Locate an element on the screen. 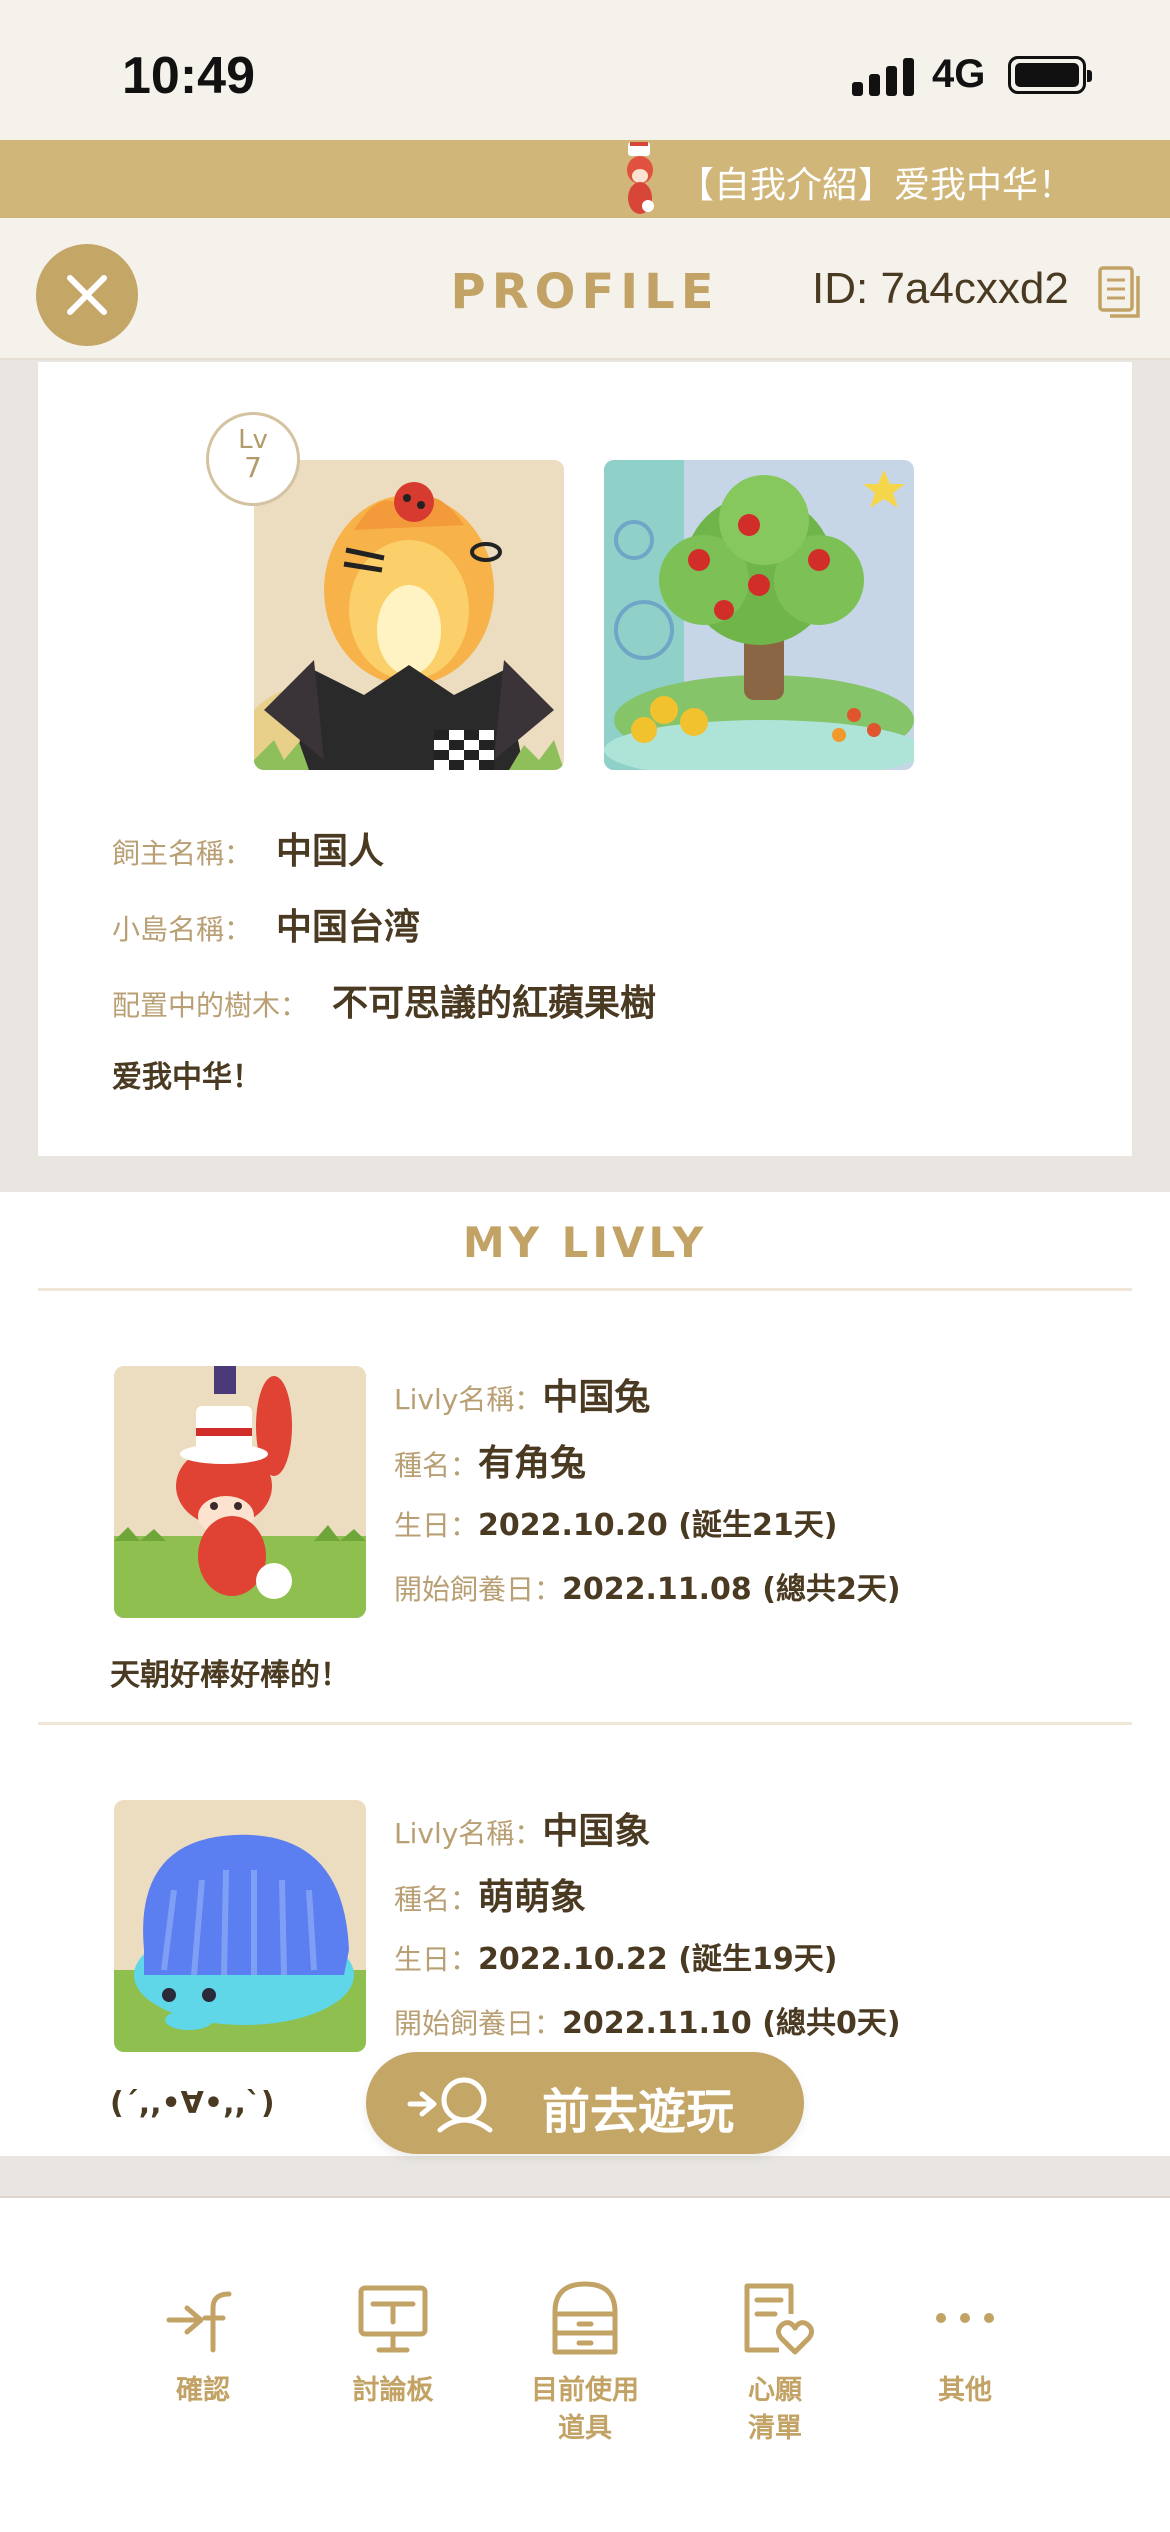 Image resolution: width=1170 pixels, height=2532 pixels. livly-2-name-row: Livly名稱： 中国象 is located at coordinates (522, 1828).